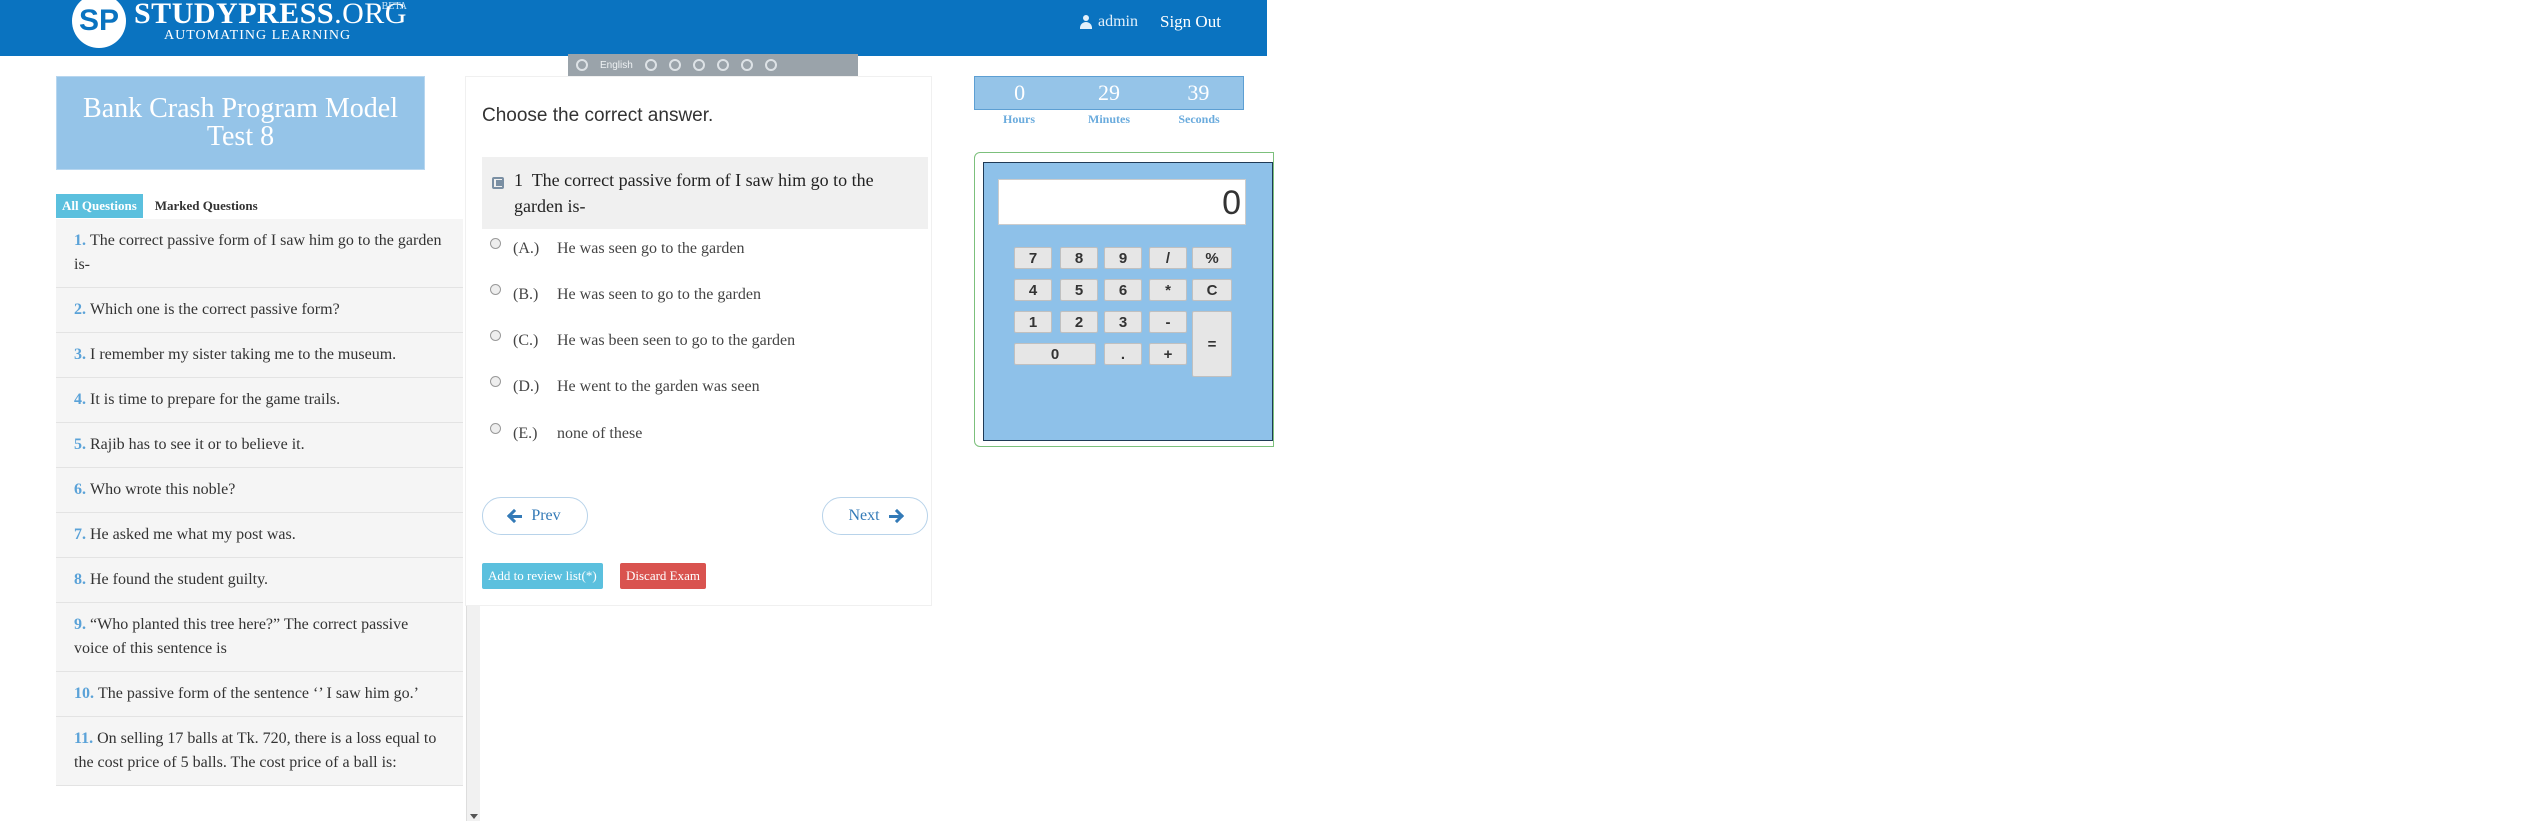 The height and width of the screenshot is (821, 2548). Describe the element at coordinates (99, 24) in the screenshot. I see `logo-mark: SP` at that location.